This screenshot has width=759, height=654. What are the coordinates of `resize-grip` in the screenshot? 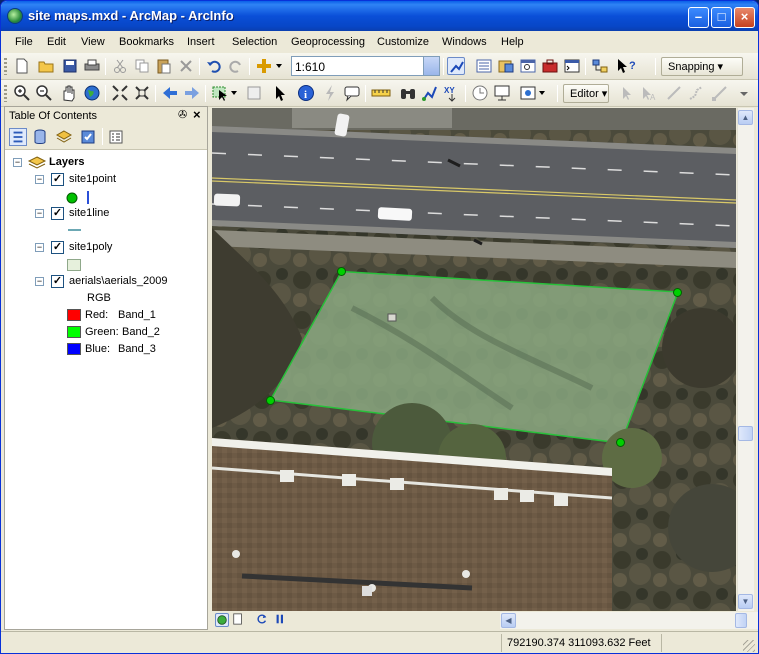 It's located at (749, 646).